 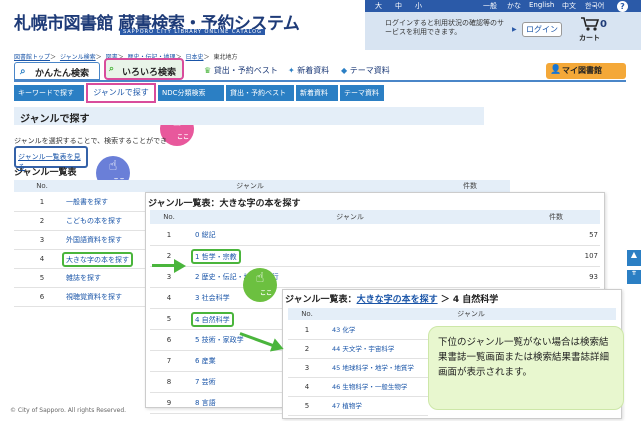 I want to click on tab-new-items-label: 新着資料, so click(x=313, y=70).